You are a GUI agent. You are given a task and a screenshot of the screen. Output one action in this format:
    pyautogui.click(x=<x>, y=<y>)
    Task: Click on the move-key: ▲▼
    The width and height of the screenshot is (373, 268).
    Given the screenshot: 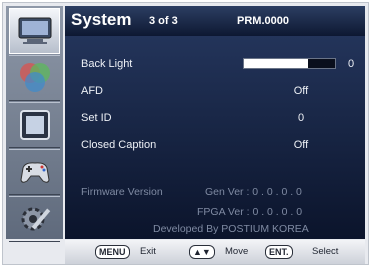 What is the action you would take?
    pyautogui.click(x=202, y=252)
    